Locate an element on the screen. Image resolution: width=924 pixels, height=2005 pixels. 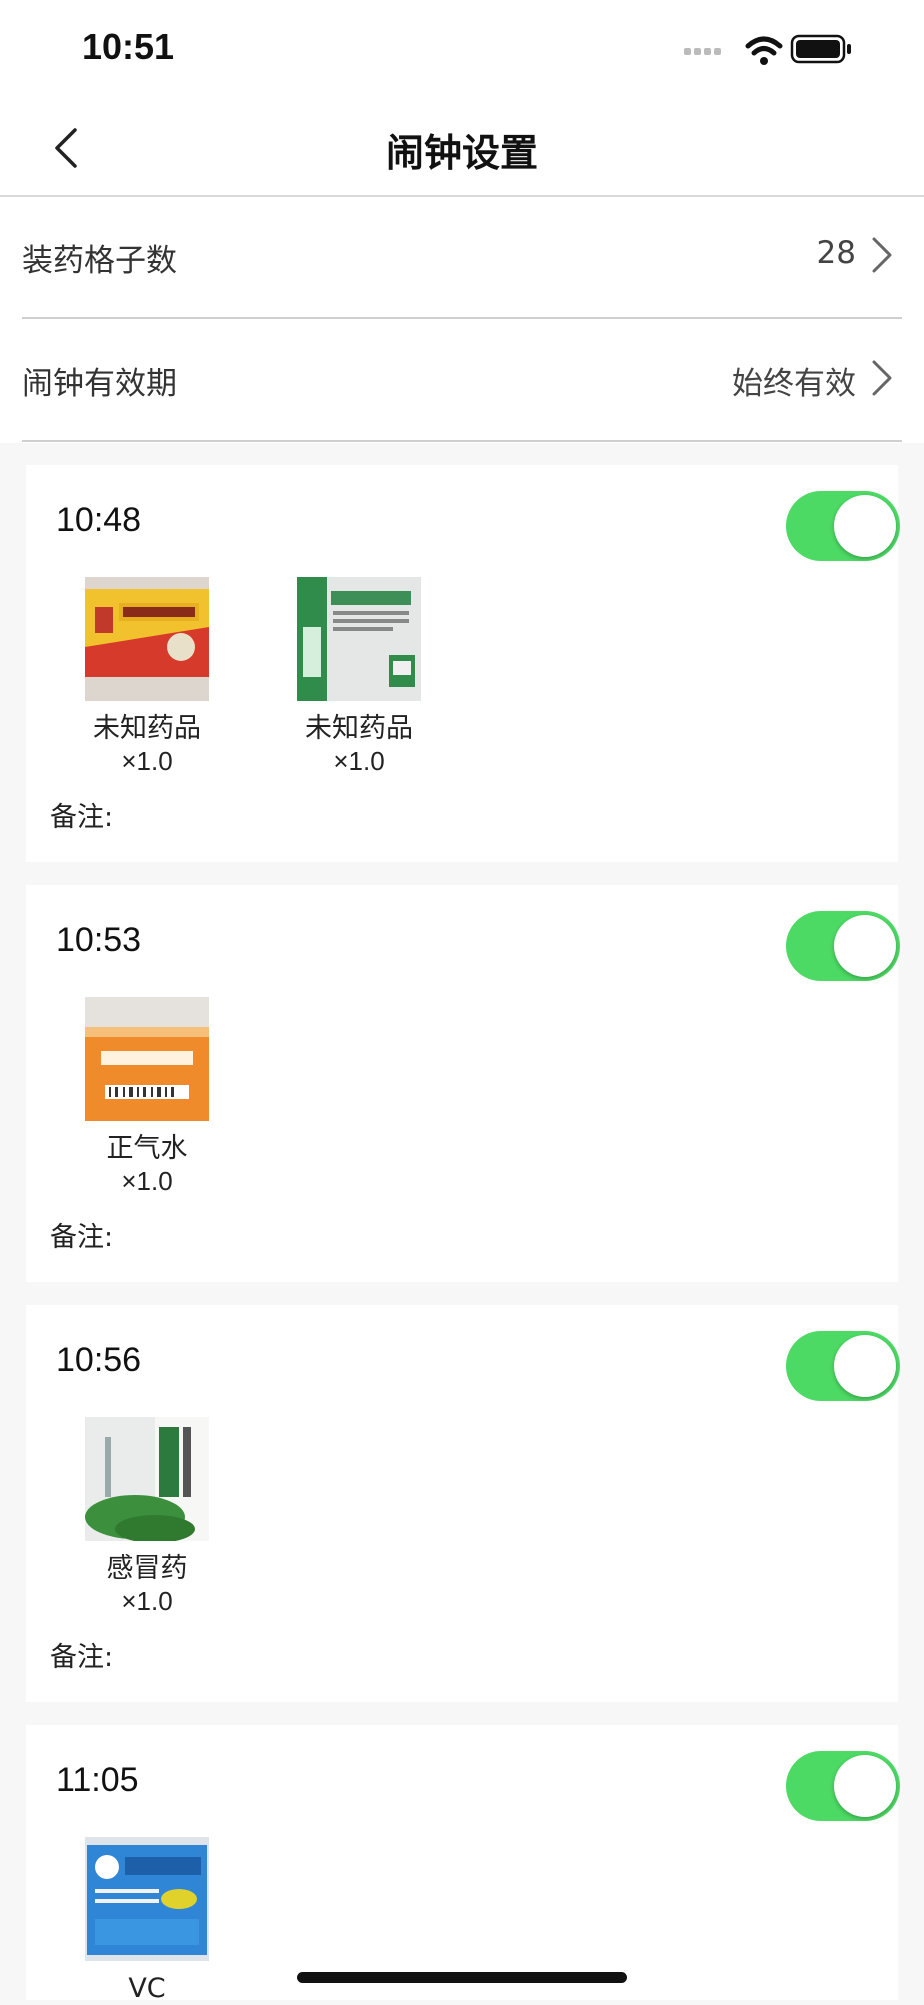
alarm-card: 11:05 VC is located at coordinates (463, 1864).